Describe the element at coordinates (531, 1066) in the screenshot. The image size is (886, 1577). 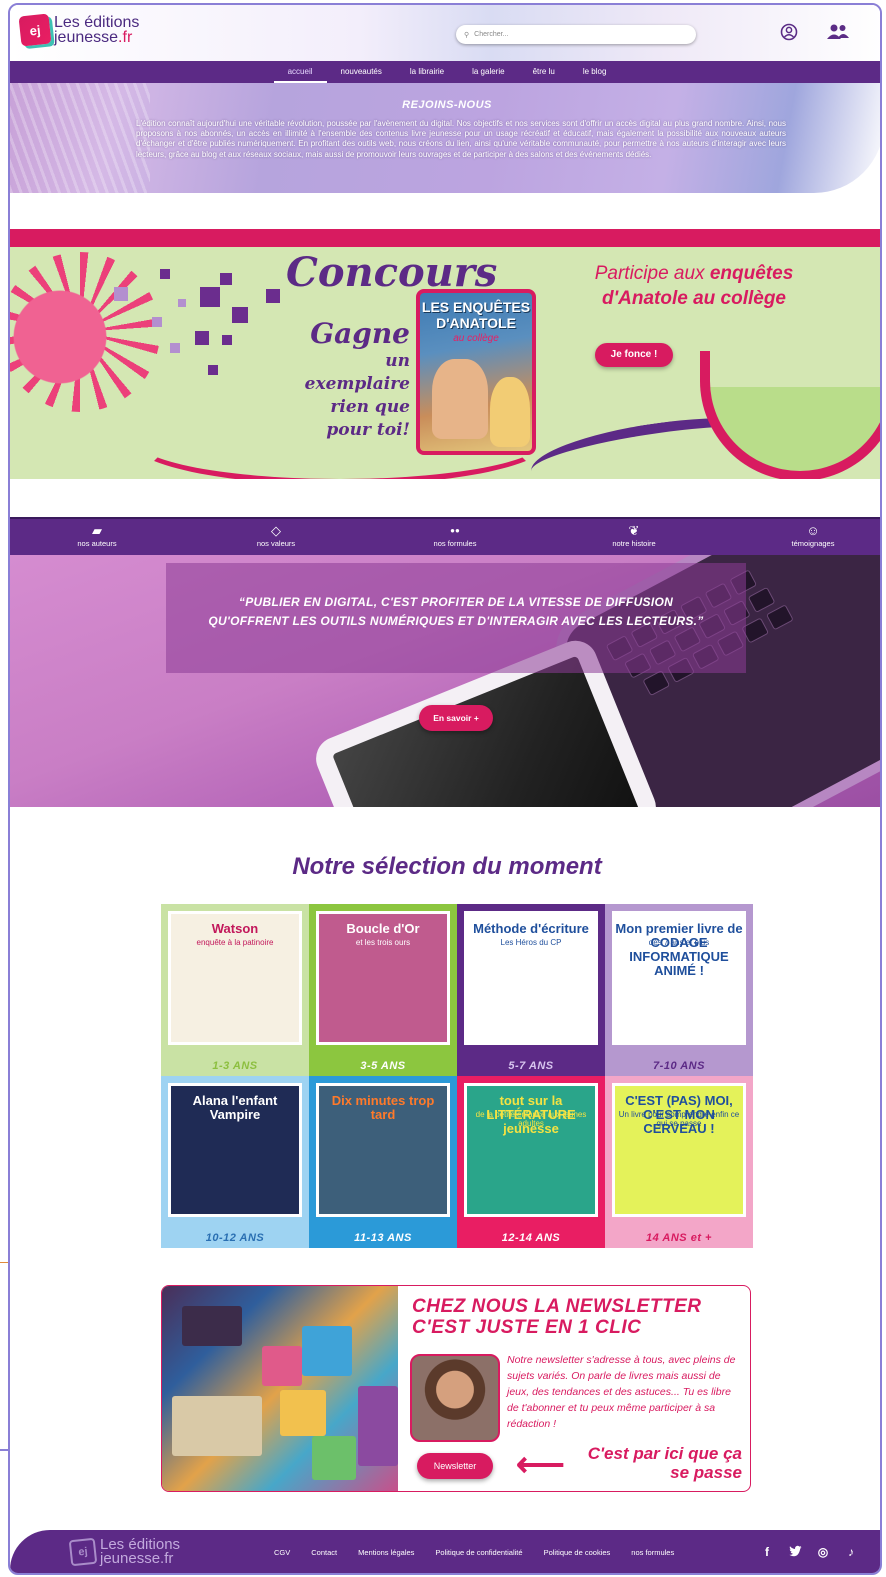
I see `age-label: 5-7 ANS` at that location.